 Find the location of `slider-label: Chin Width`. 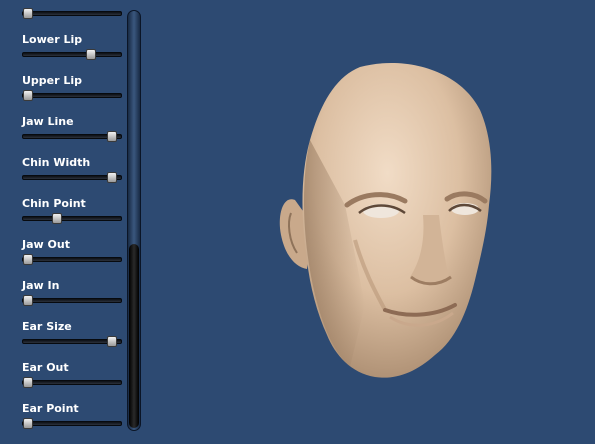

slider-label: Chin Width is located at coordinates (56, 162).